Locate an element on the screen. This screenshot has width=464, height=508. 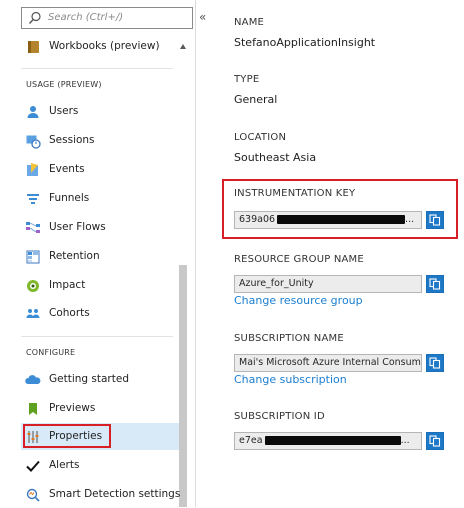
type-value: General is located at coordinates (256, 99).